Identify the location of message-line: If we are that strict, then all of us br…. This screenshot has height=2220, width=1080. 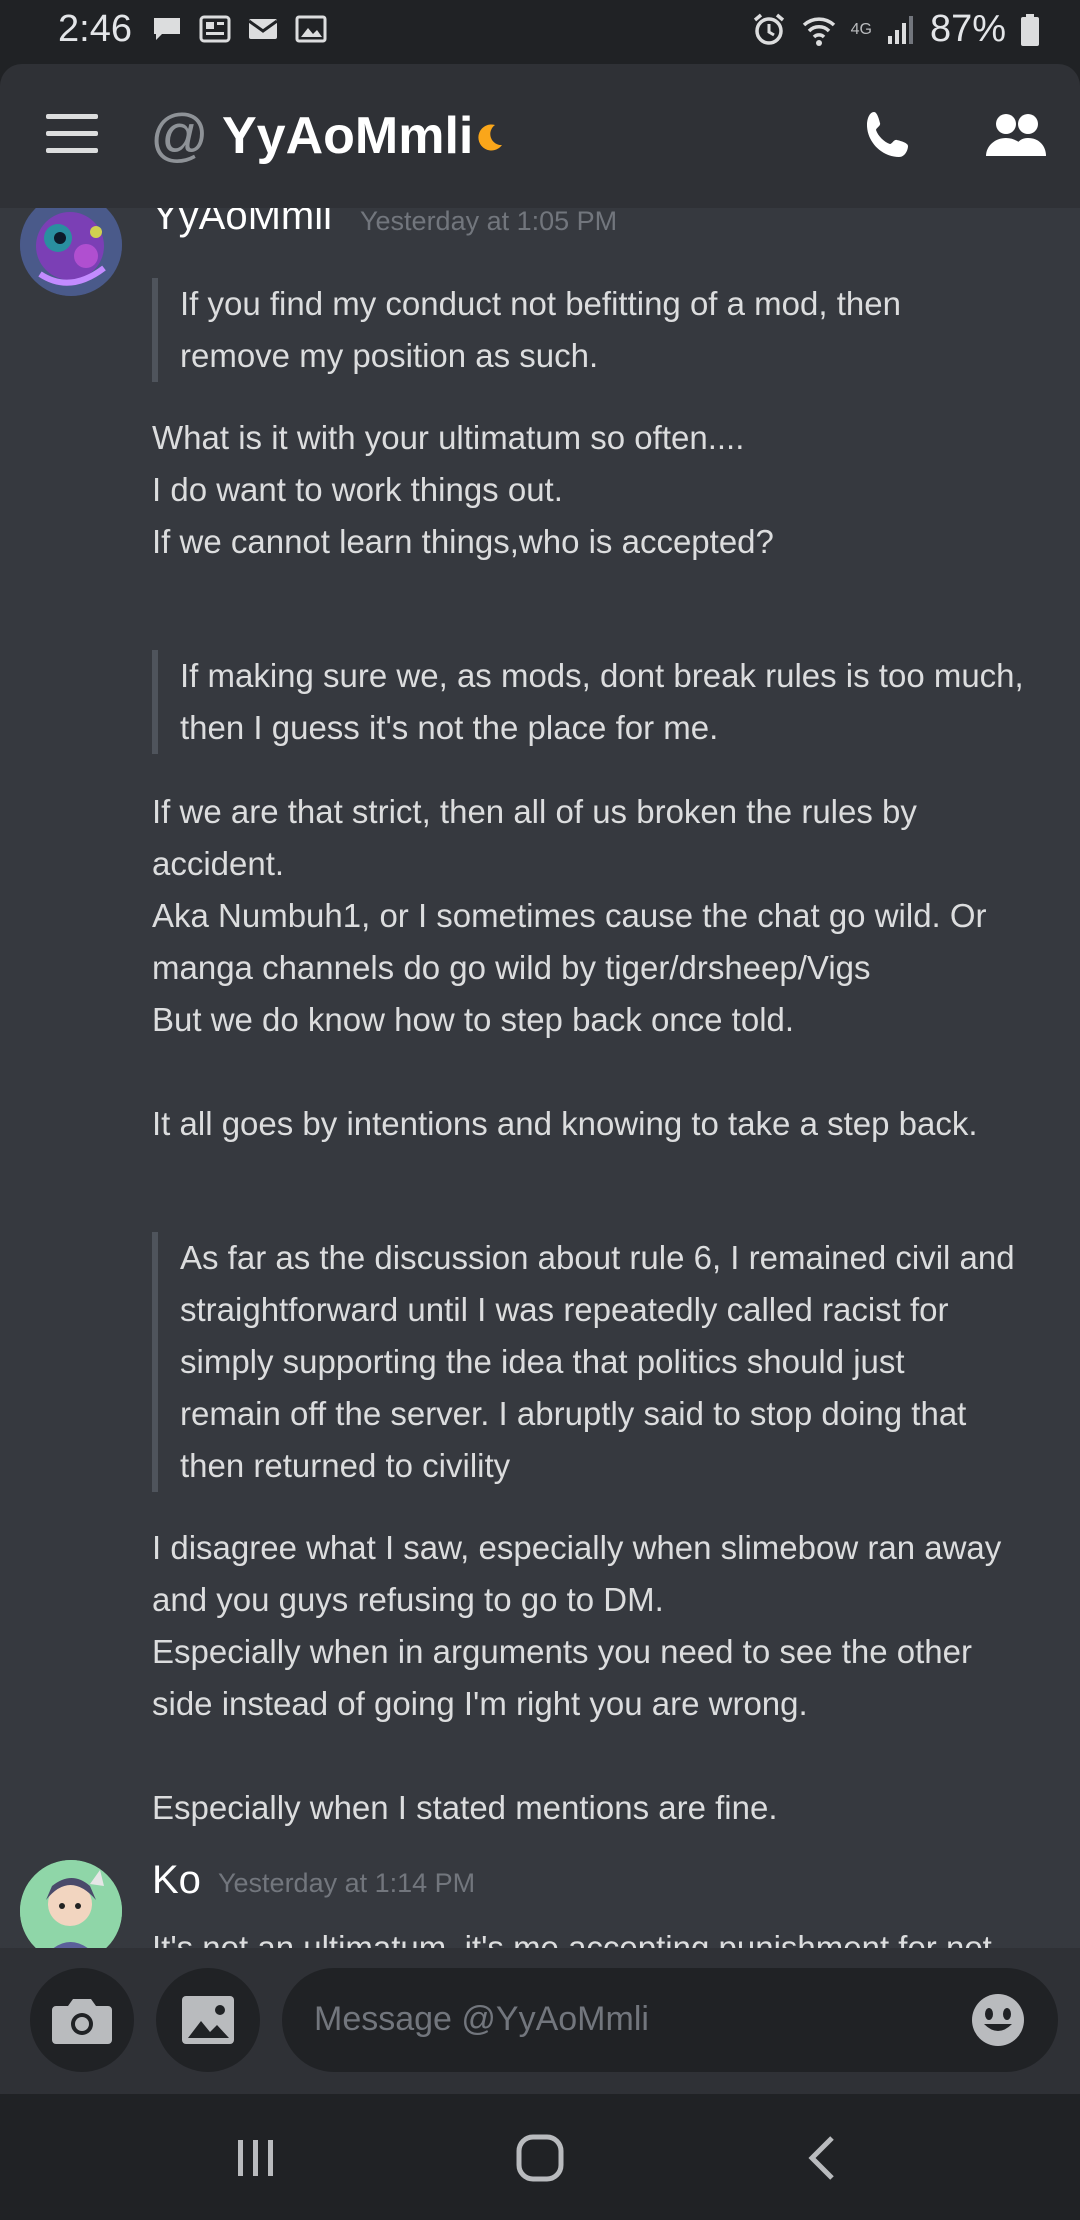
(534, 811).